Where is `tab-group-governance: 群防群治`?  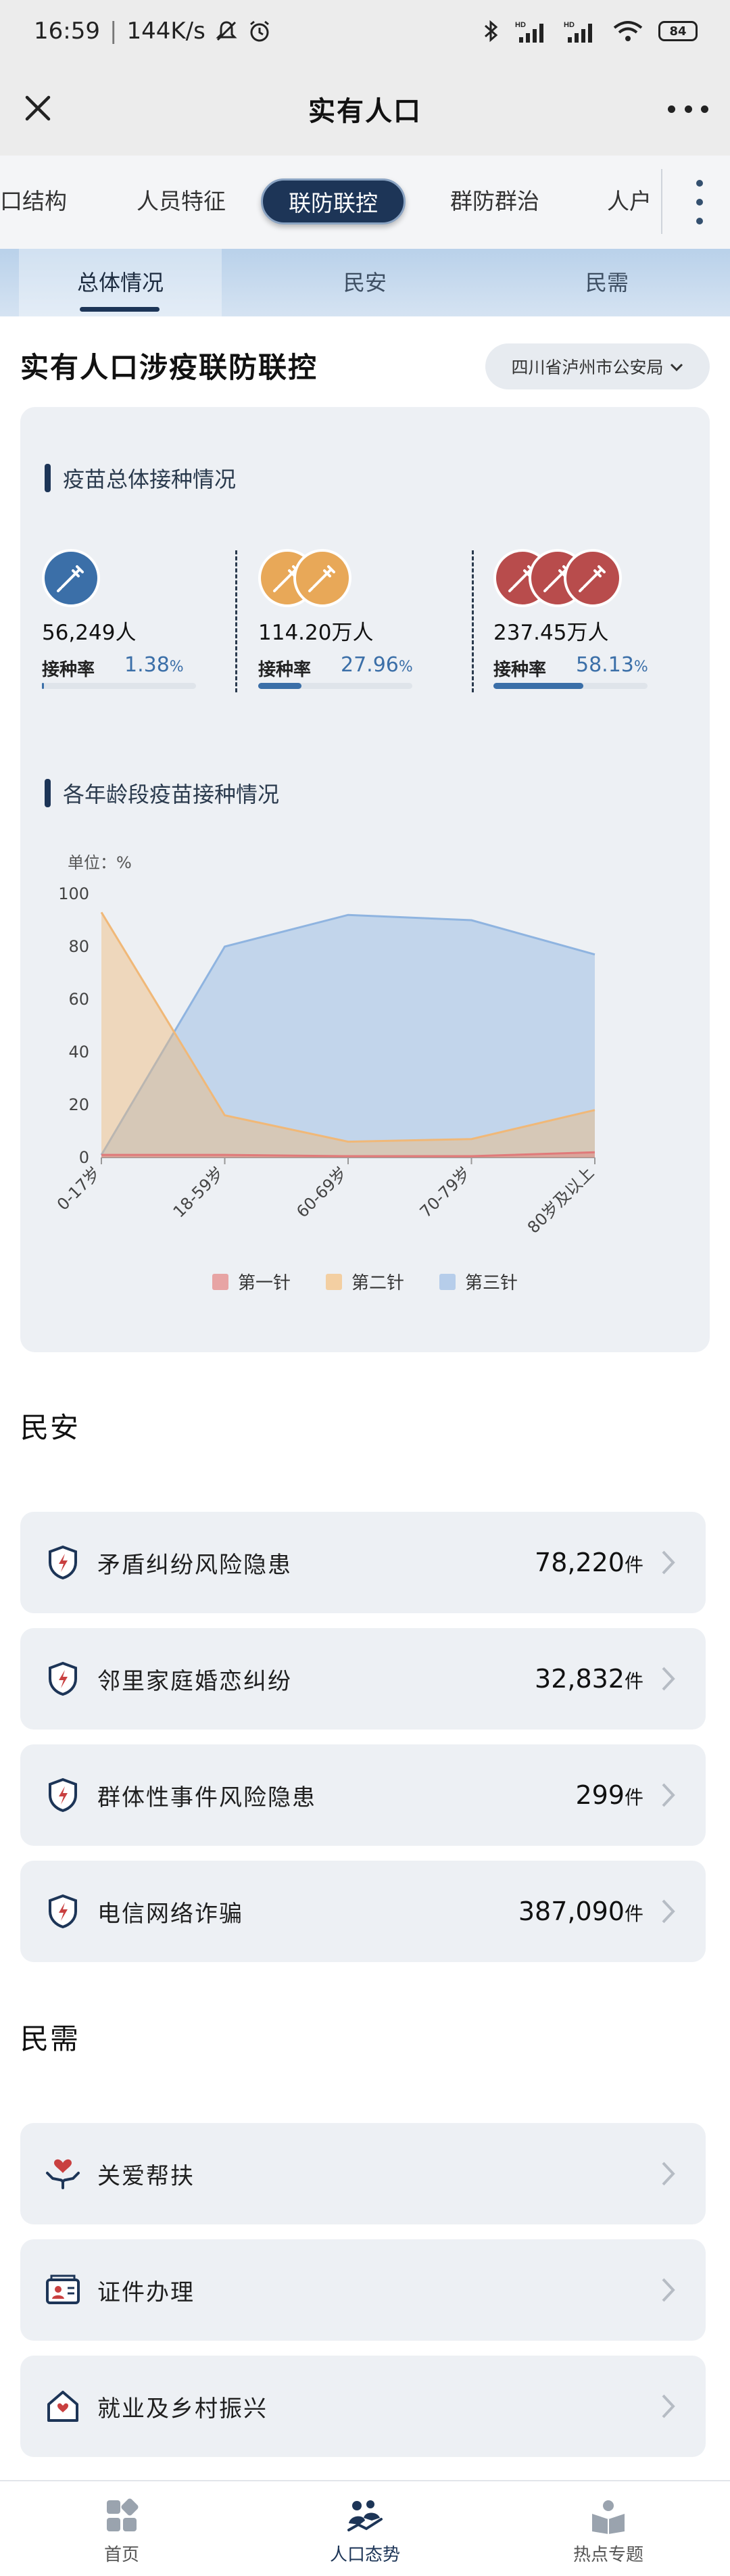
tab-group-governance: 群防群治 is located at coordinates (494, 201).